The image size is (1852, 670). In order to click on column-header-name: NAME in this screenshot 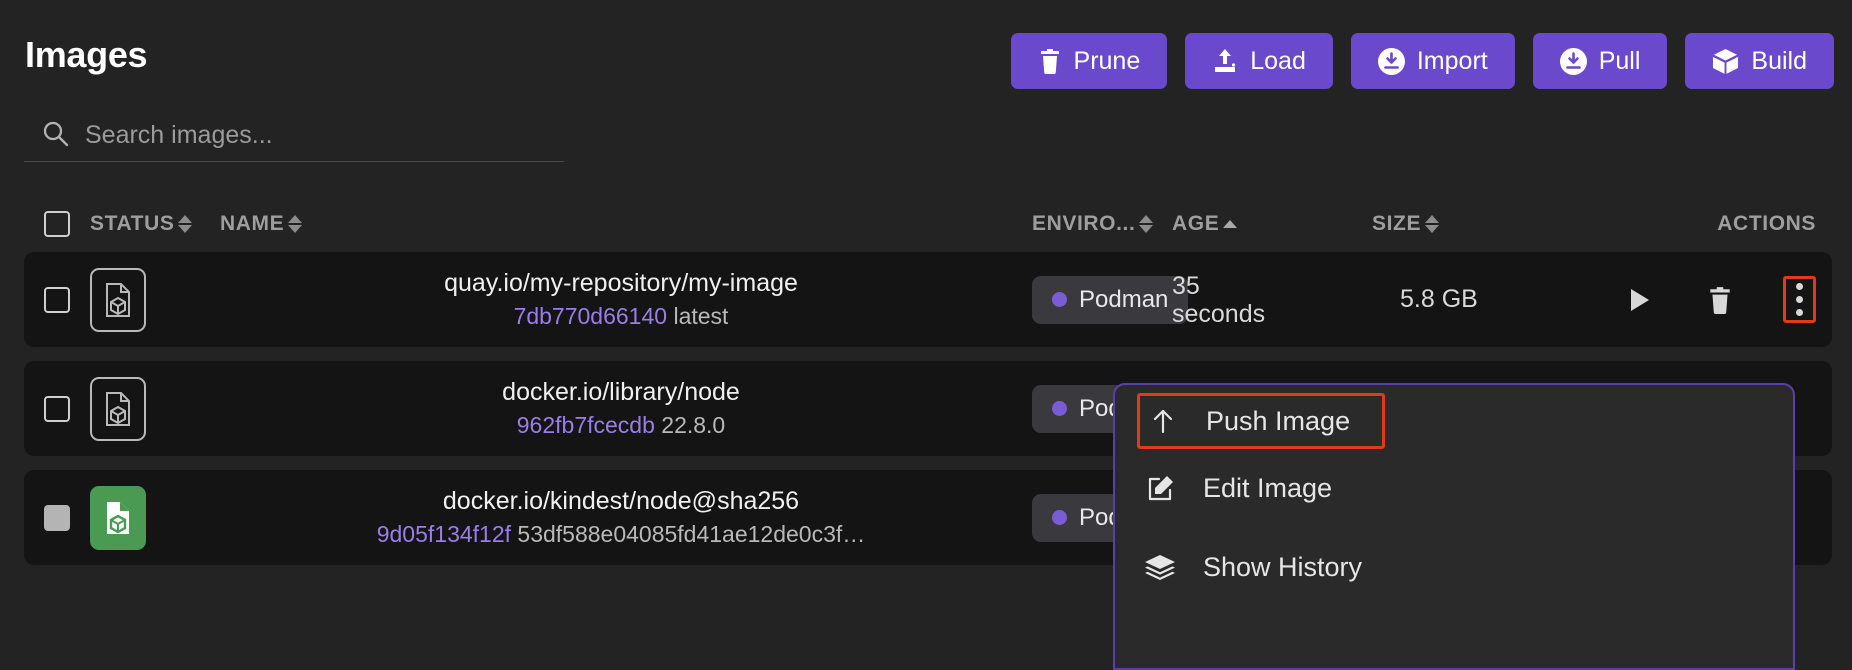, I will do `click(626, 224)`.